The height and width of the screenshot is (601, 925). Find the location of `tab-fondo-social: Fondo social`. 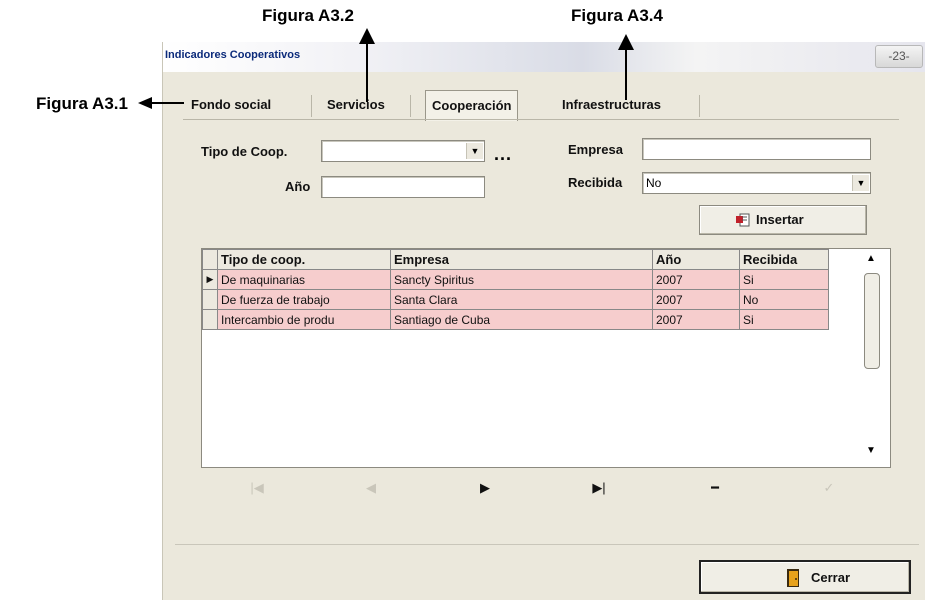

tab-fondo-social: Fondo social is located at coordinates (231, 105).